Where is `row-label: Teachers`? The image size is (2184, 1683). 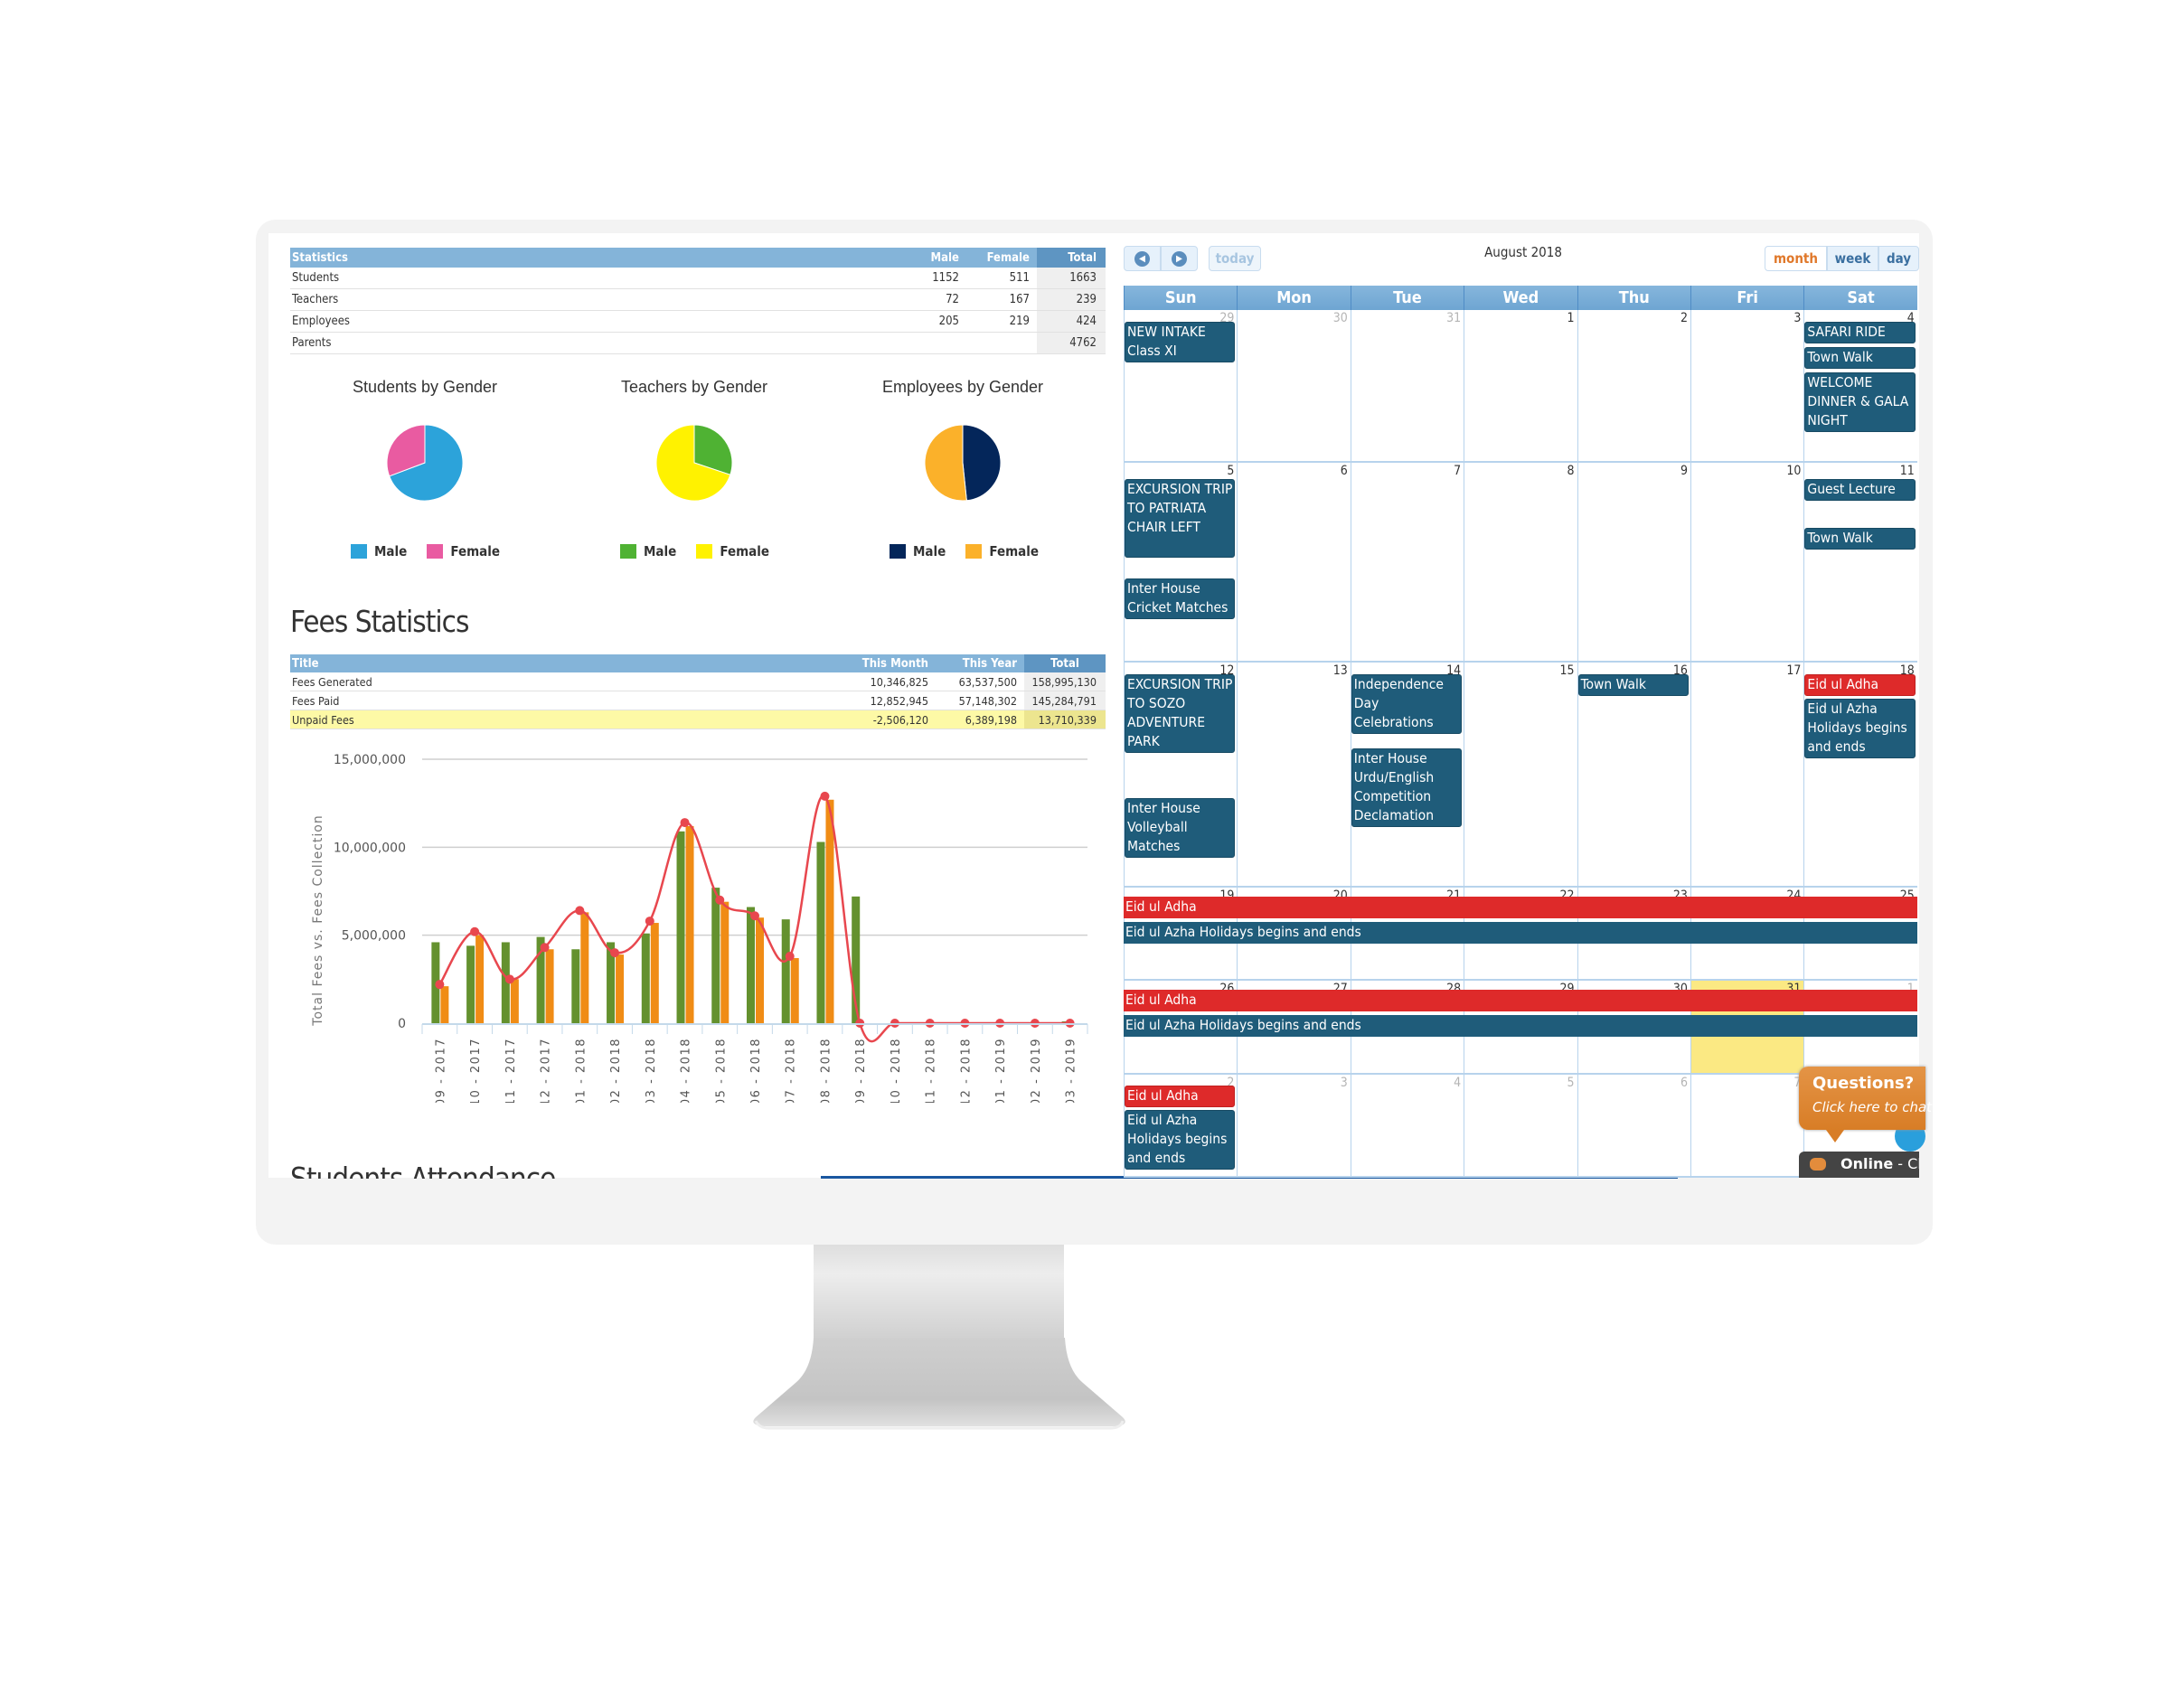
row-label: Teachers is located at coordinates (315, 299).